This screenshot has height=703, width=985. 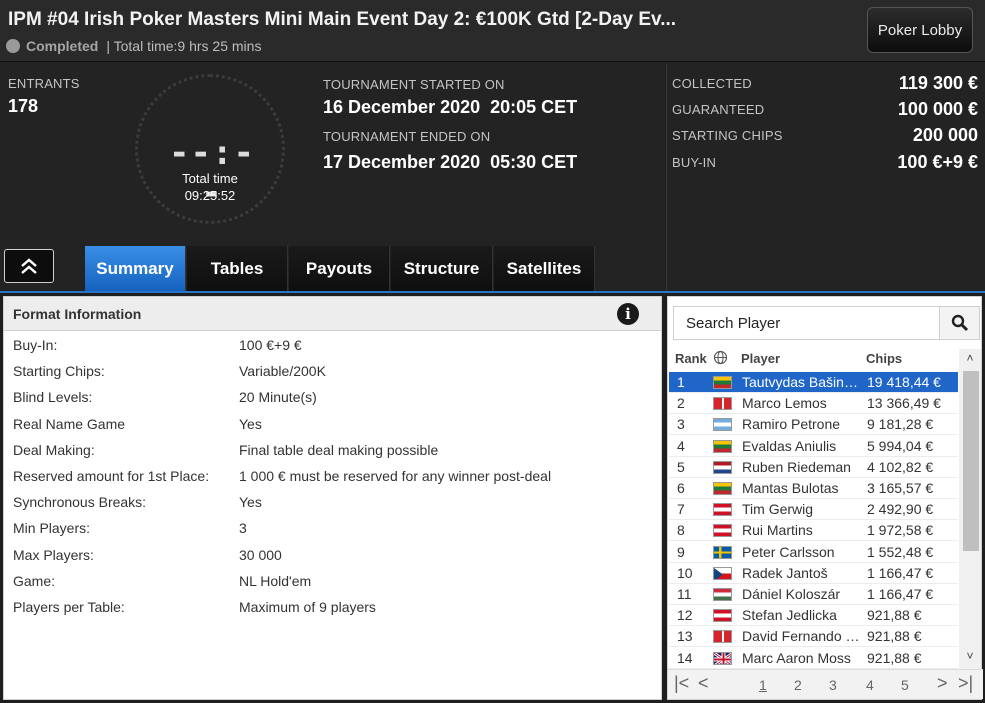 I want to click on format-key: Real Name Game, so click(x=69, y=423).